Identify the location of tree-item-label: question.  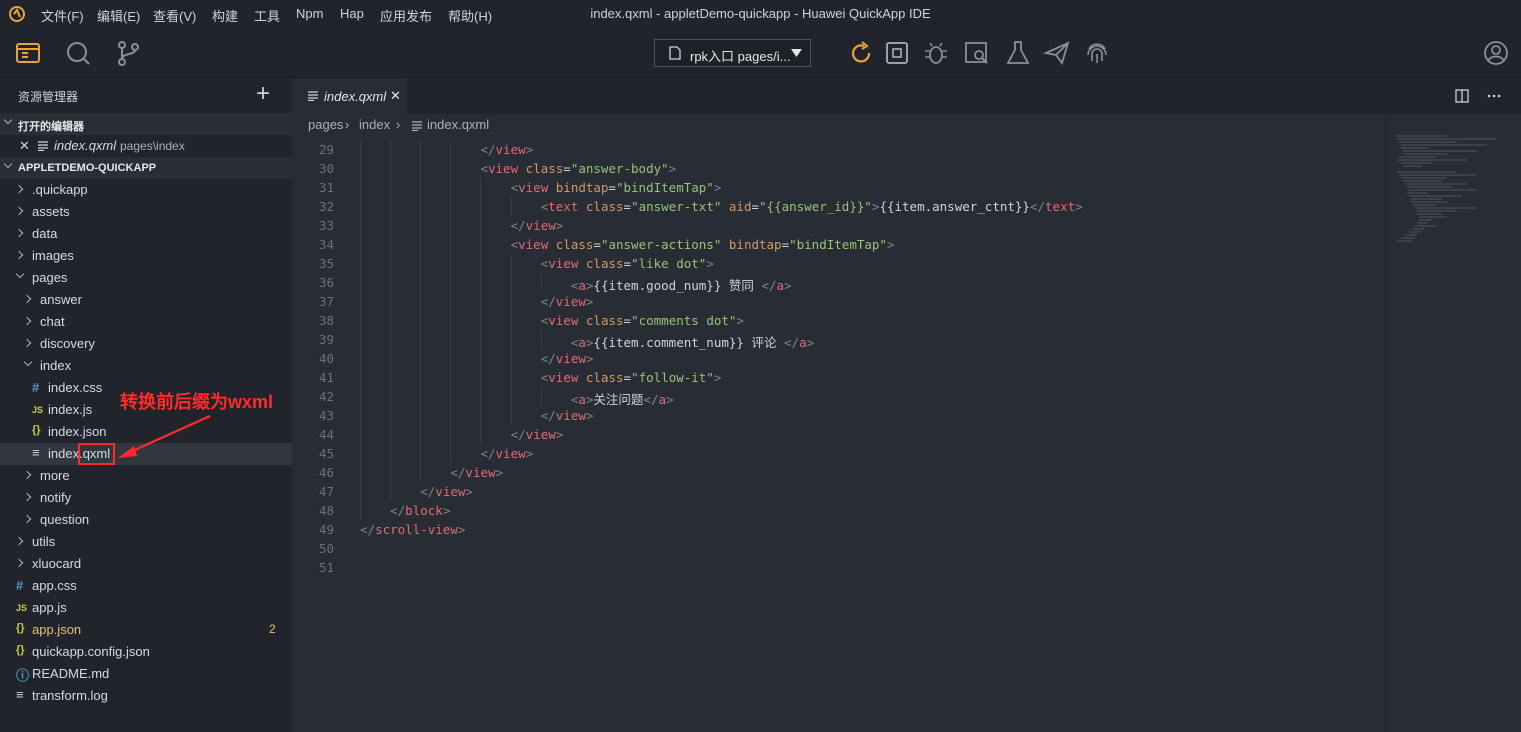
(65, 519).